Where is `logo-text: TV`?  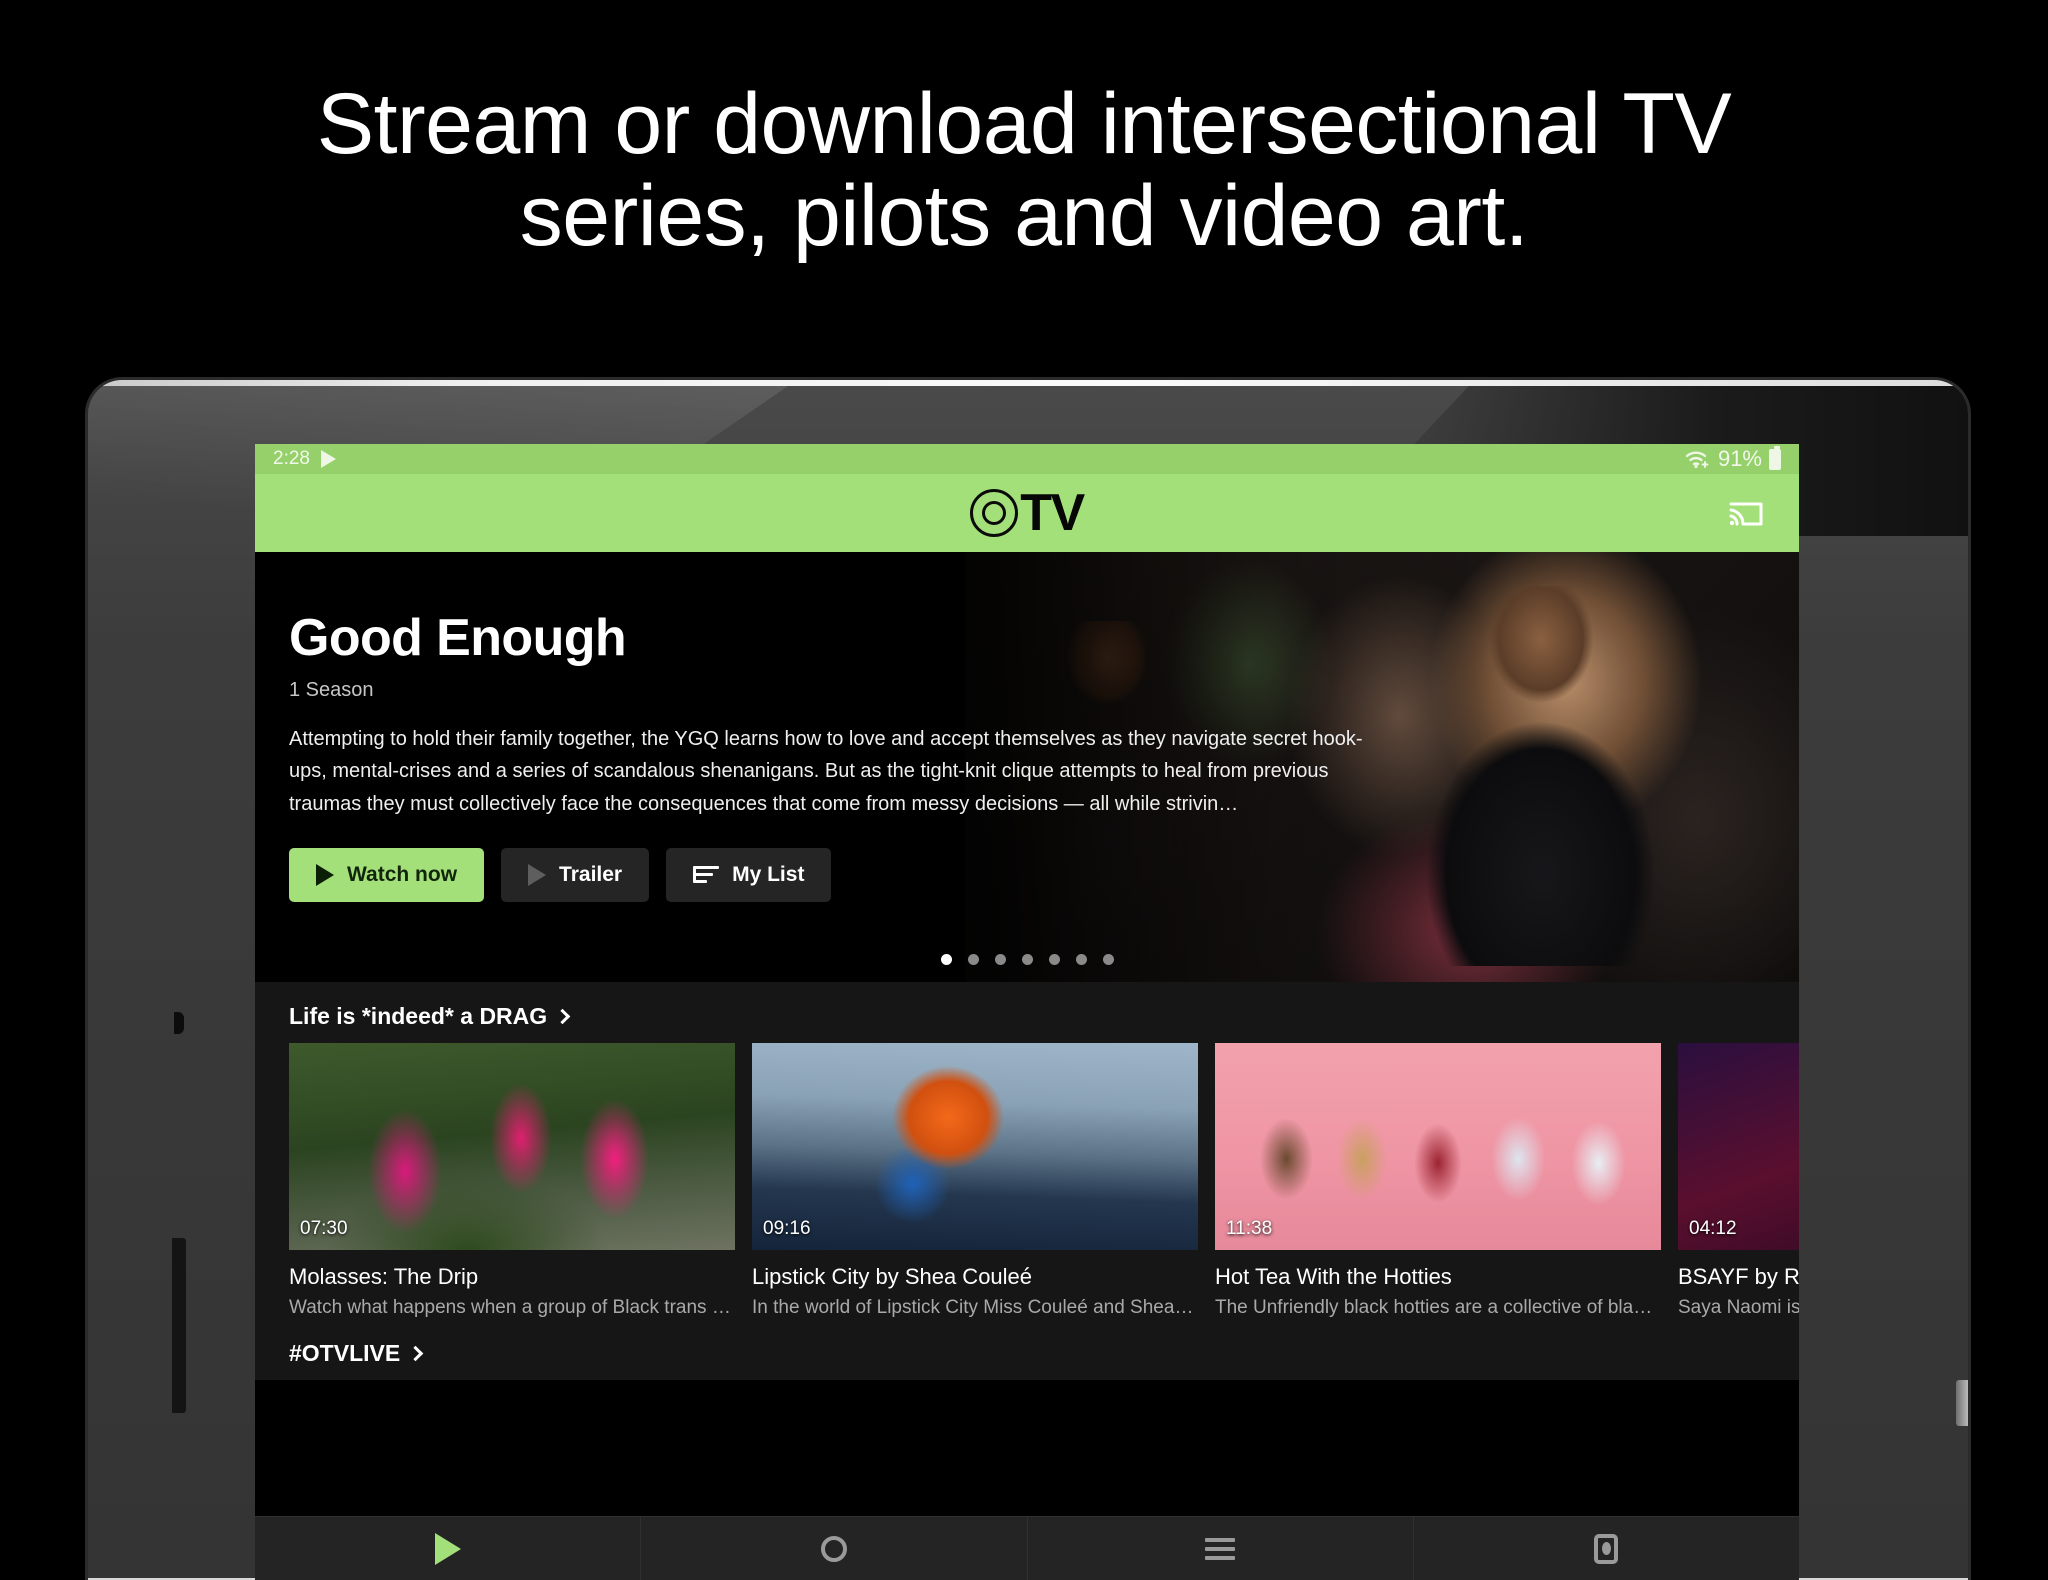 logo-text: TV is located at coordinates (1052, 513).